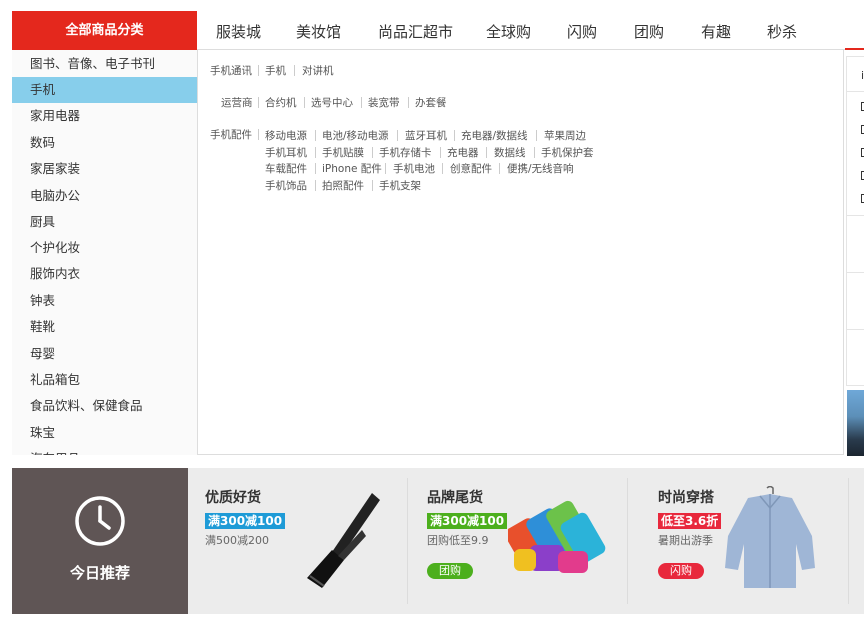  Describe the element at coordinates (582, 31) in the screenshot. I see `nav-item-flash: 闪购` at that location.